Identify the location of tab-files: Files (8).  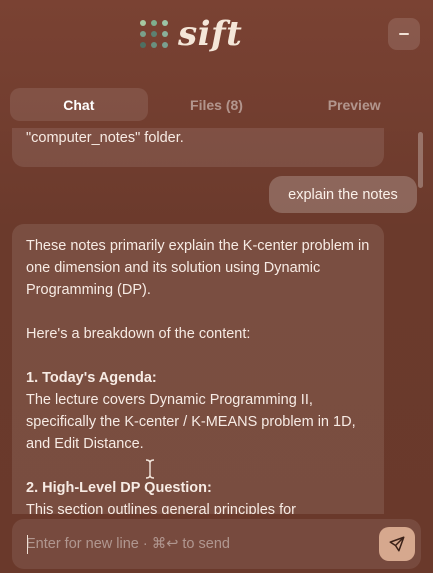
(217, 104).